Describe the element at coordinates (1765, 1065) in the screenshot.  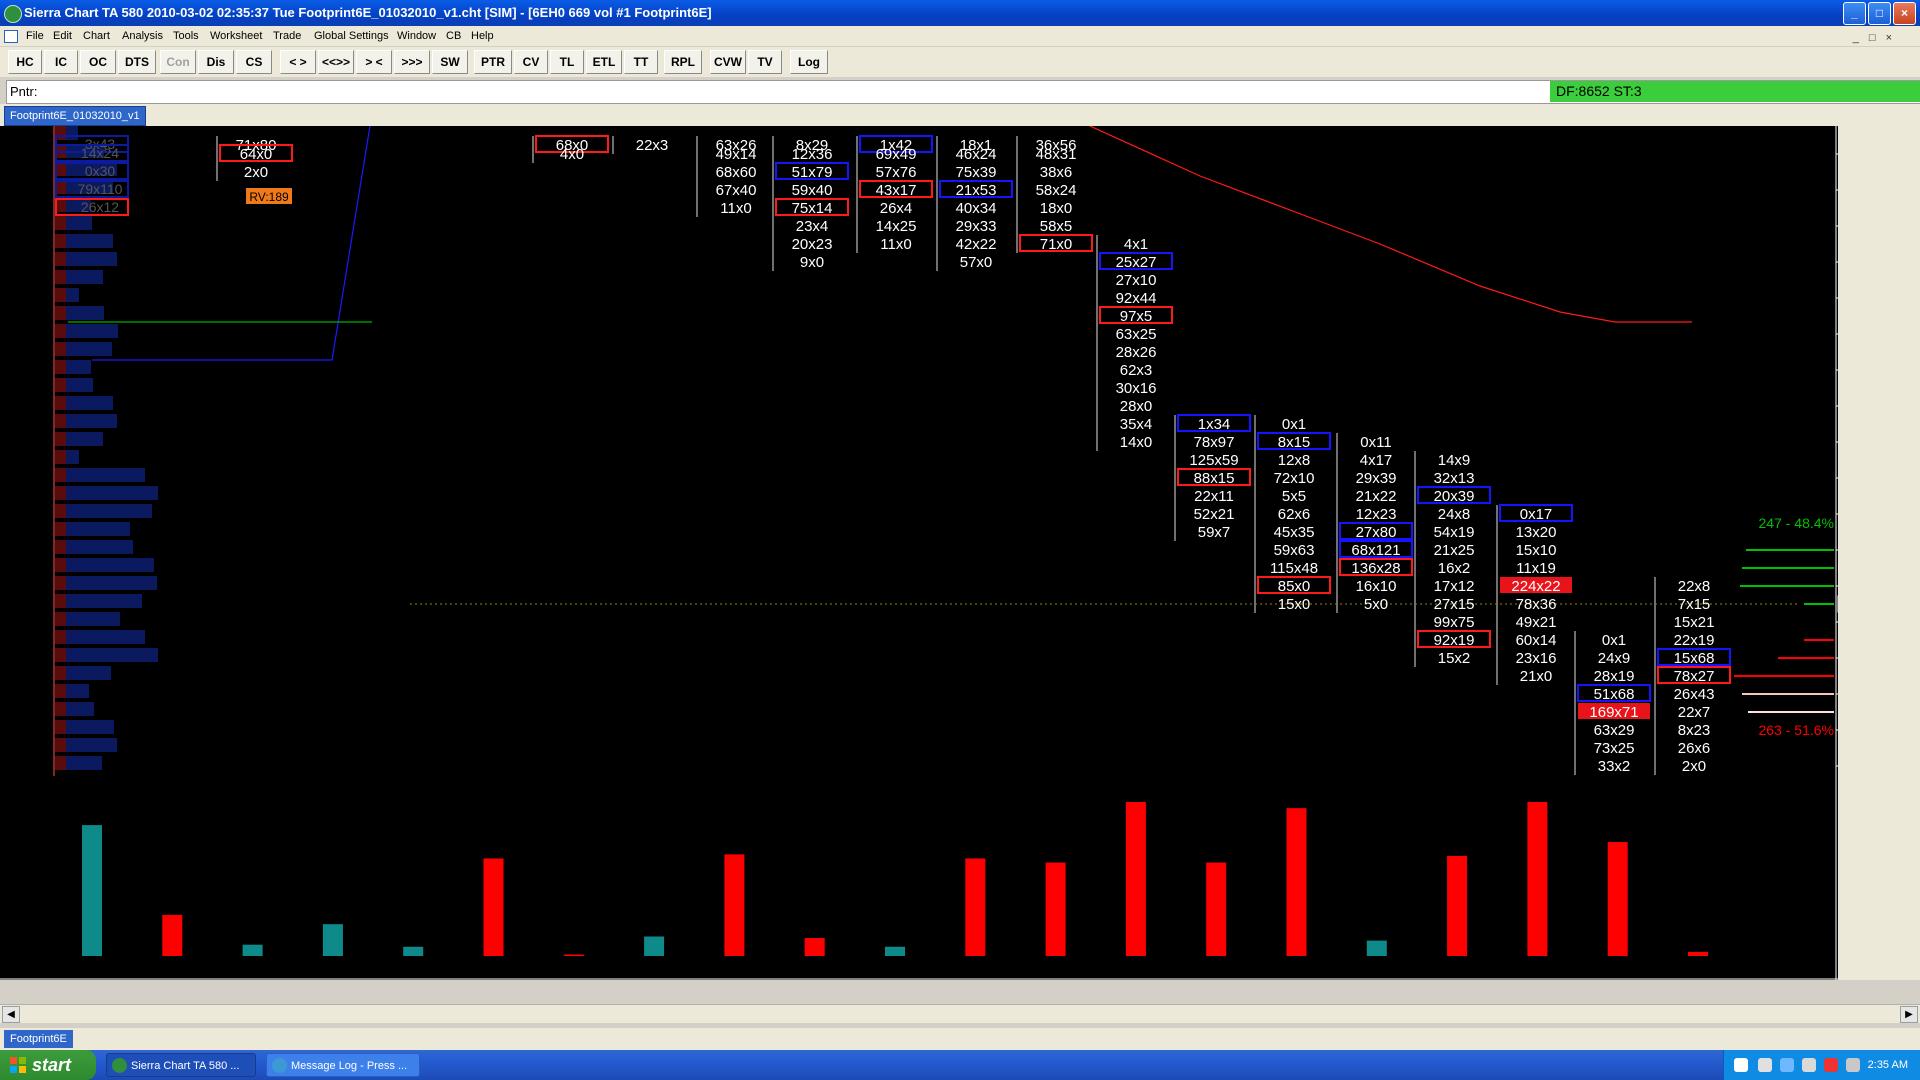
I see `network-icon` at that location.